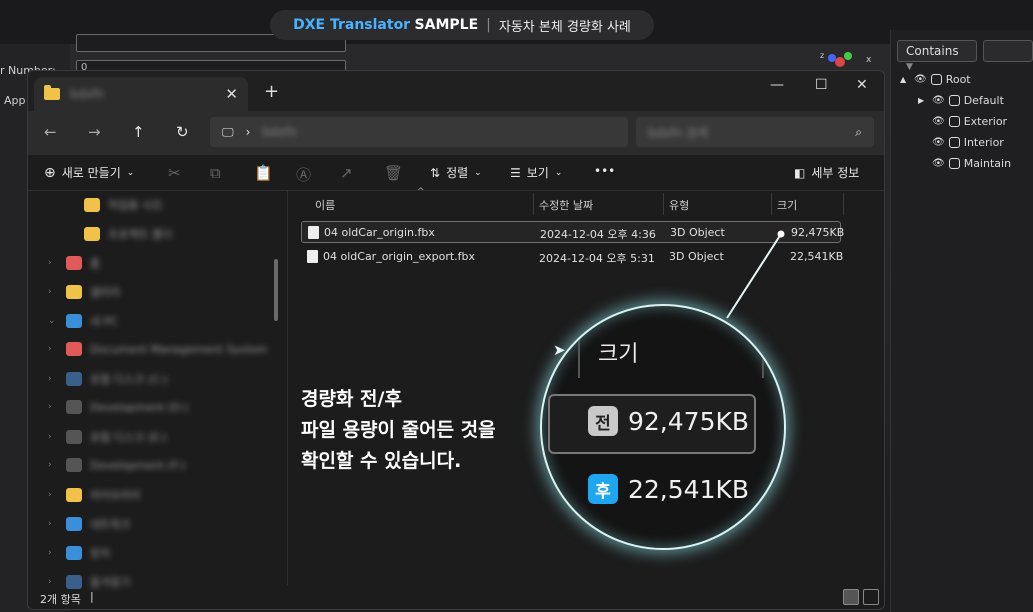 The height and width of the screenshot is (612, 1033). What do you see at coordinates (618, 354) in the screenshot?
I see `zoom-size-header: 크기` at bounding box center [618, 354].